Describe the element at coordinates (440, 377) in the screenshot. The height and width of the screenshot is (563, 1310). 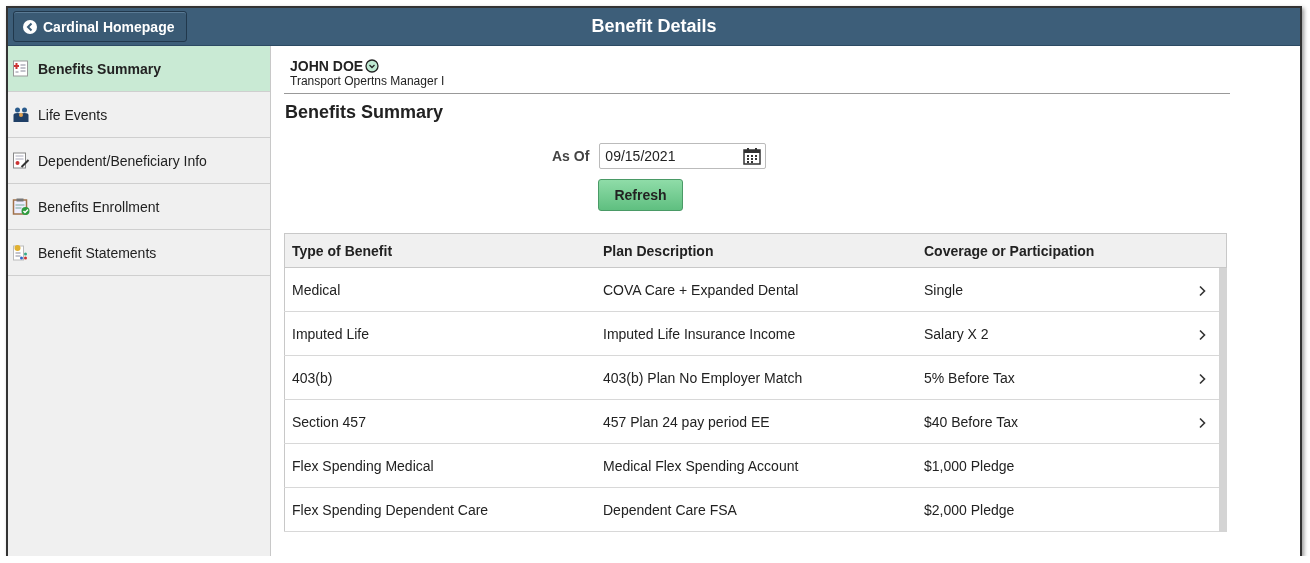
I see `table-cell: 403(b)` at that location.